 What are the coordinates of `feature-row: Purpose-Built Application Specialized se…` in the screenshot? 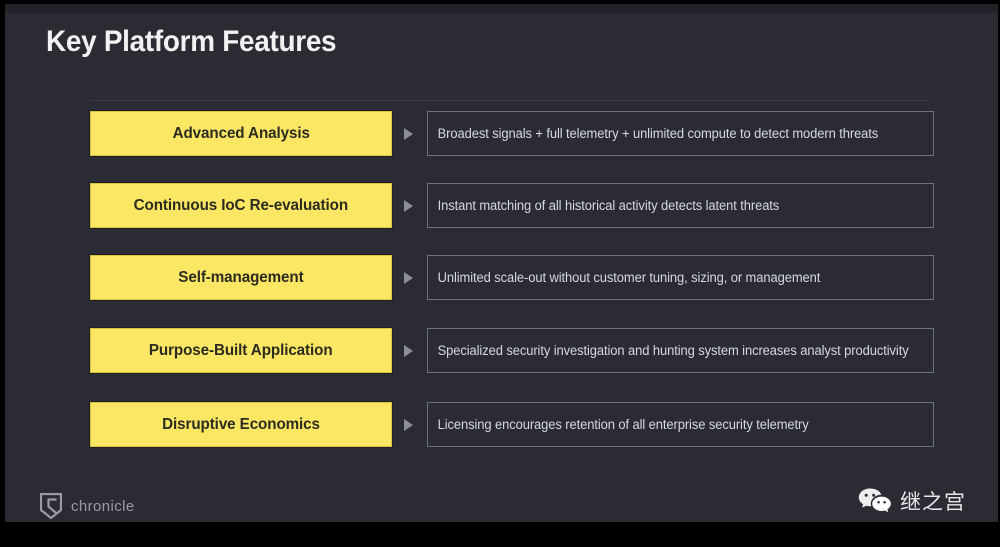 It's located at (501, 350).